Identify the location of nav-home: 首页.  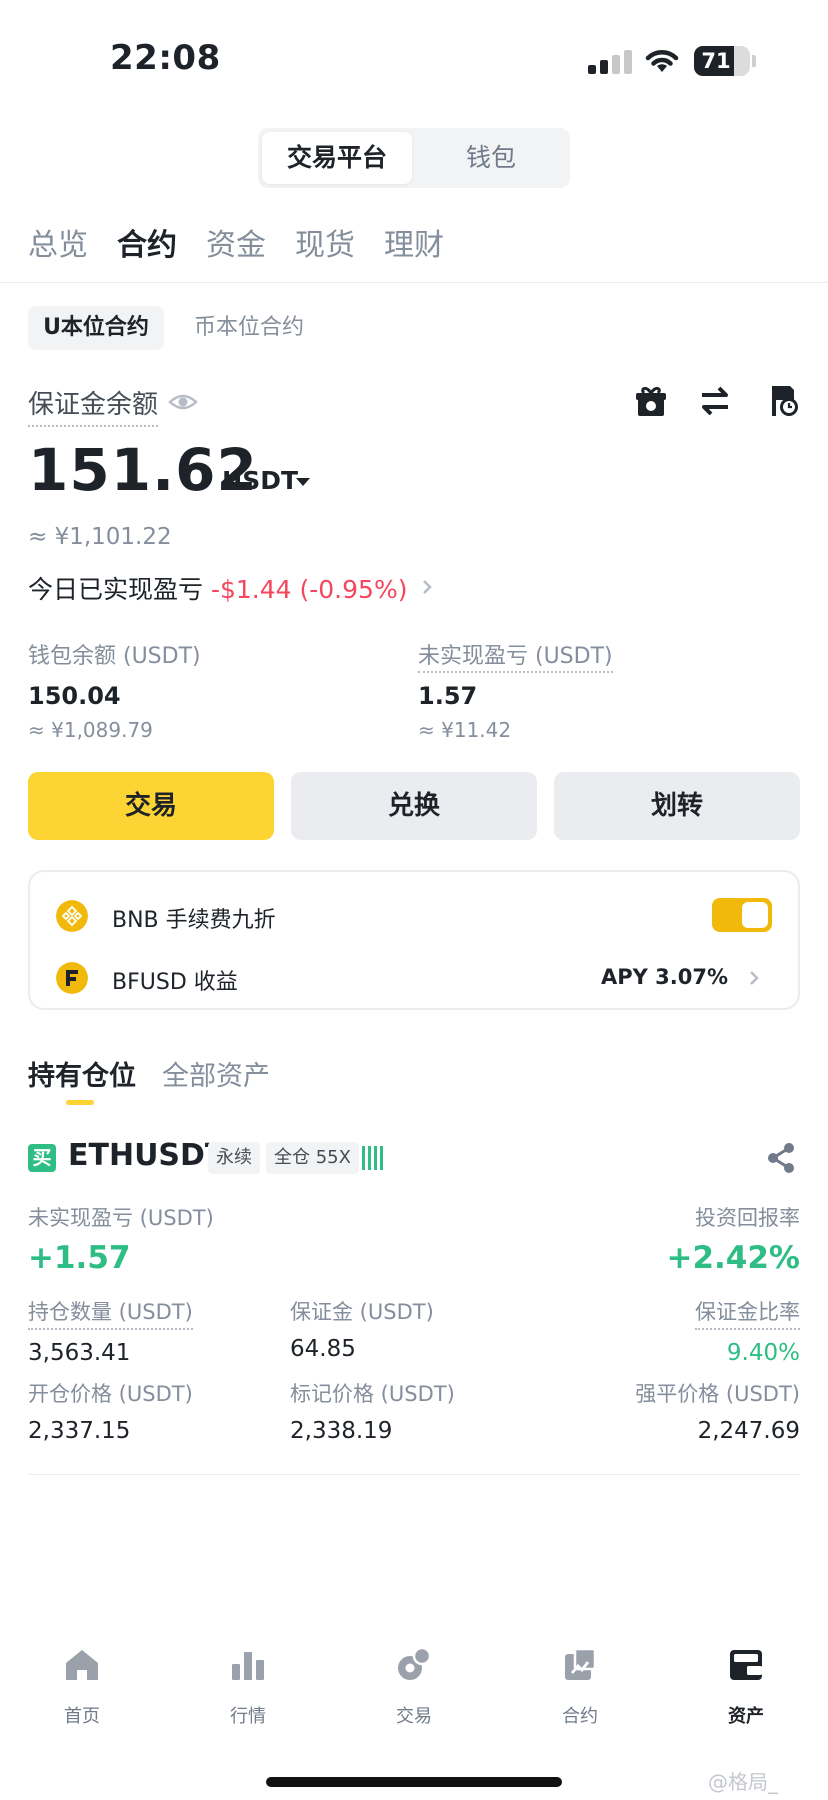
(82, 1687).